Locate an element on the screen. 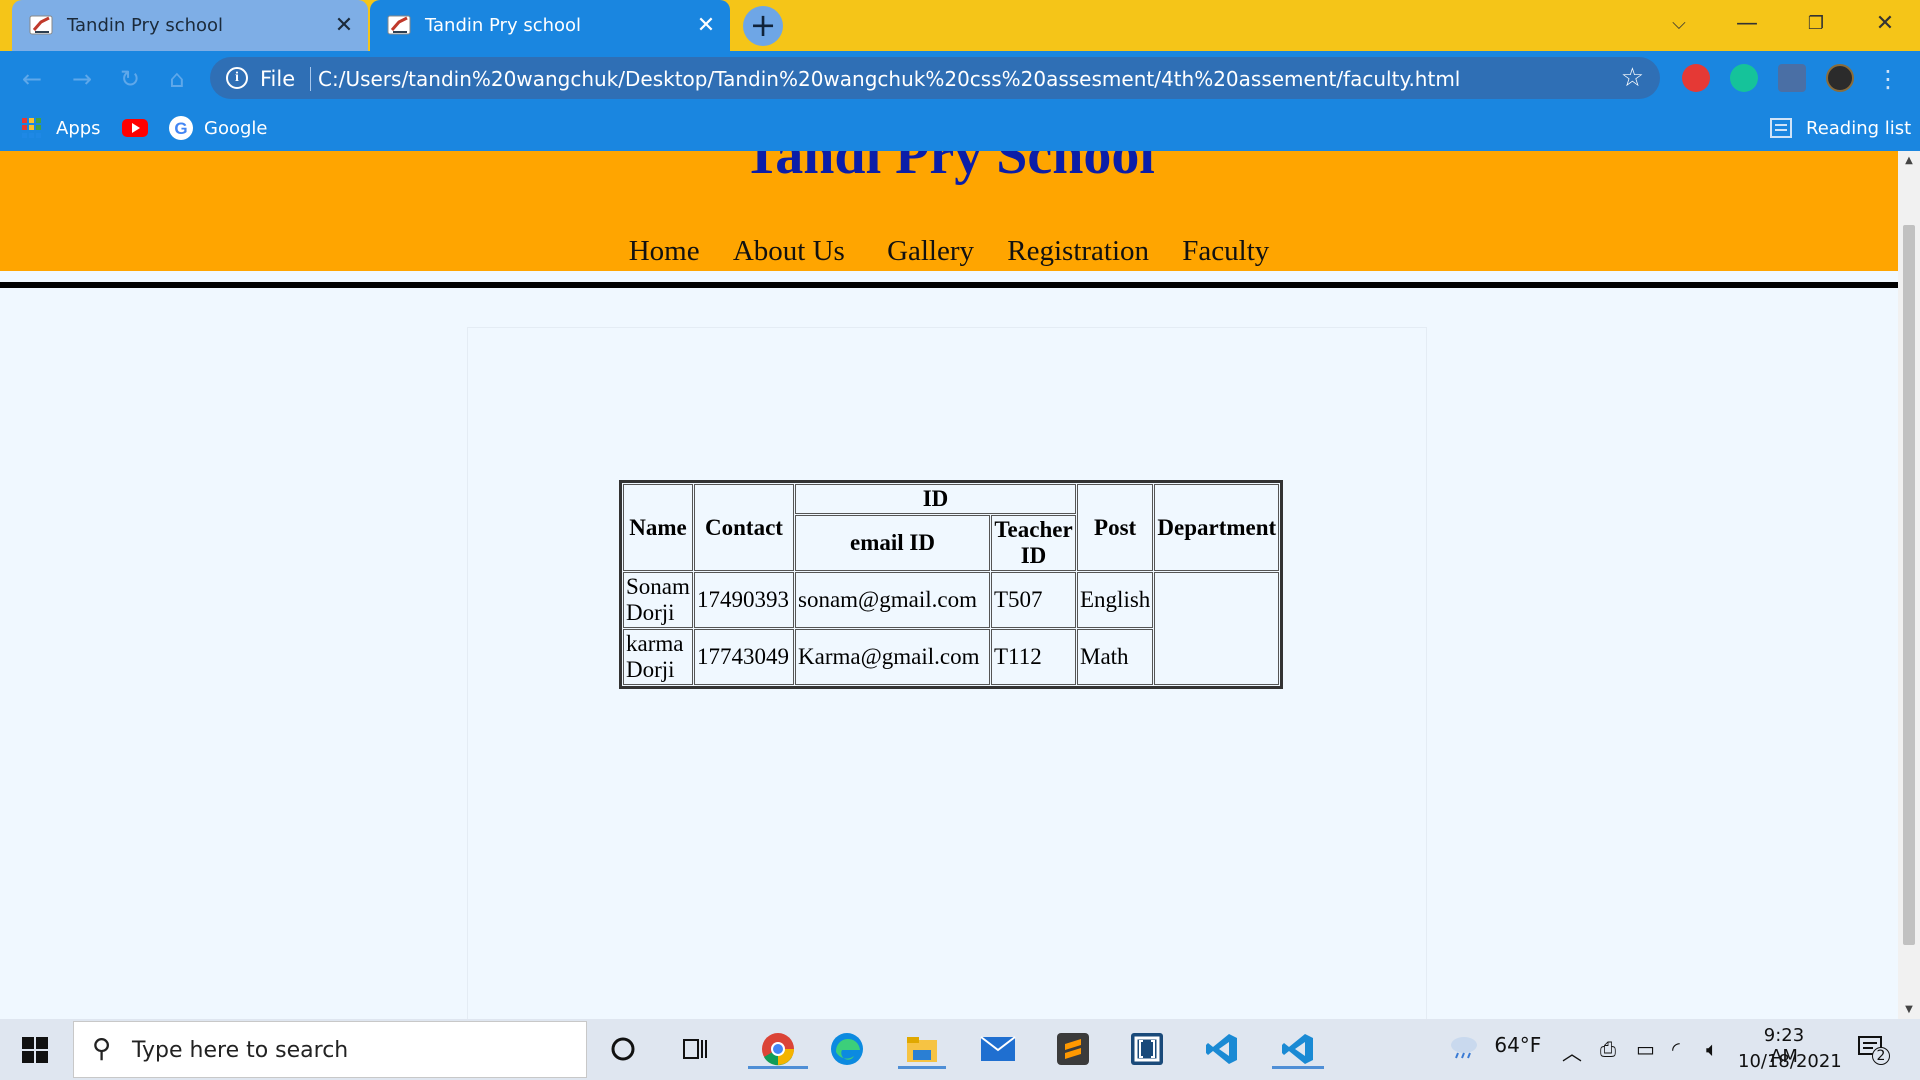  site-title: Tandi Pry School is located at coordinates (949, 168).